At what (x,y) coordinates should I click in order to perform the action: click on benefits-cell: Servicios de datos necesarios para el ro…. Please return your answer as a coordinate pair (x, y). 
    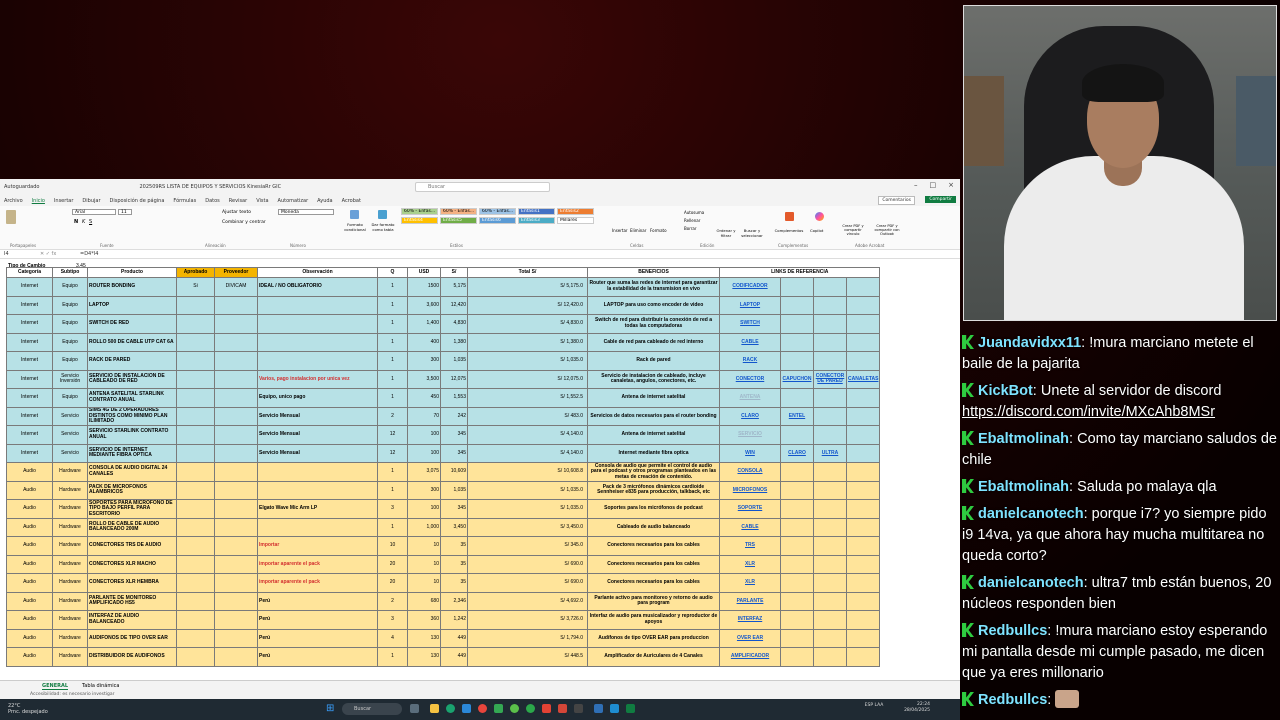
    Looking at the image, I should click on (653, 416).